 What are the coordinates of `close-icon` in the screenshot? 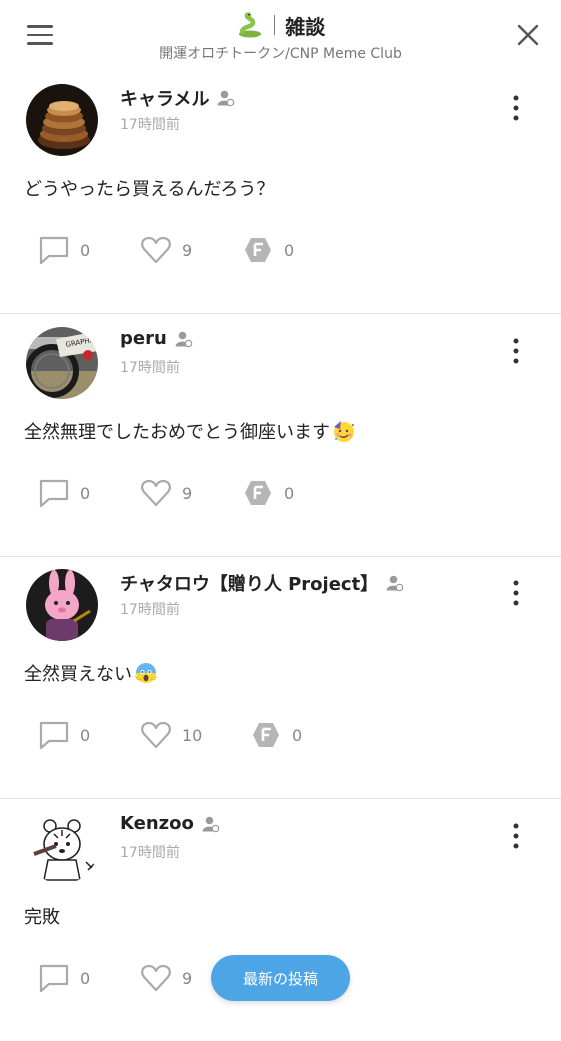 It's located at (528, 35).